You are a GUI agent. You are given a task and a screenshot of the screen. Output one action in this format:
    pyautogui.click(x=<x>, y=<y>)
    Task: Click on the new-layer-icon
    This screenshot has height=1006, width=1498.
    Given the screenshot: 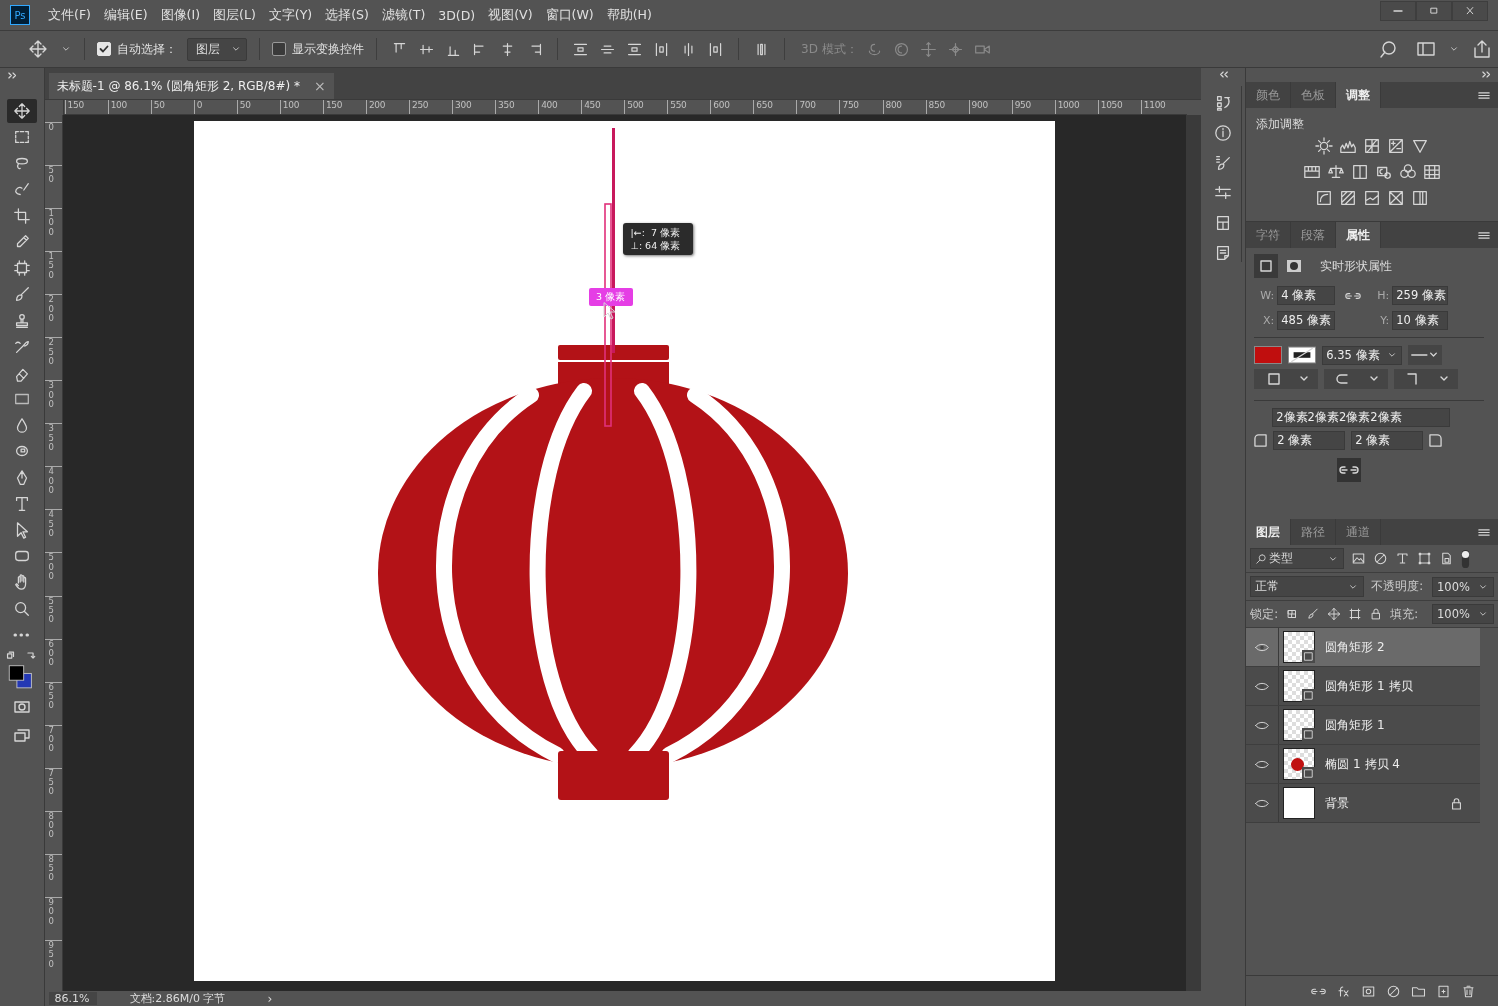 What is the action you would take?
    pyautogui.click(x=1443, y=991)
    